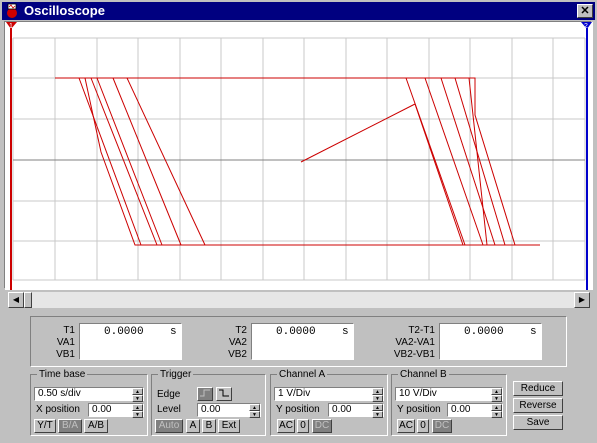 Image resolution: width=597 pixels, height=443 pixels. I want to click on channel-a-ac-button: AC, so click(286, 426).